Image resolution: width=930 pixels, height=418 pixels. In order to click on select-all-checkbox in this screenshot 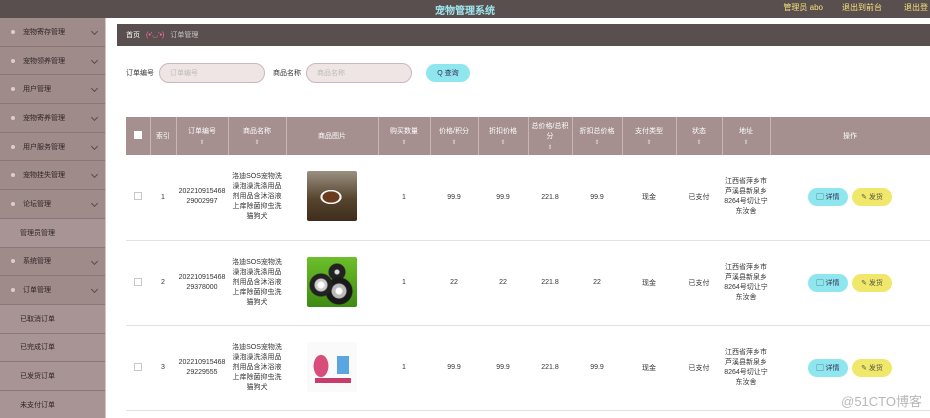, I will do `click(137, 135)`.